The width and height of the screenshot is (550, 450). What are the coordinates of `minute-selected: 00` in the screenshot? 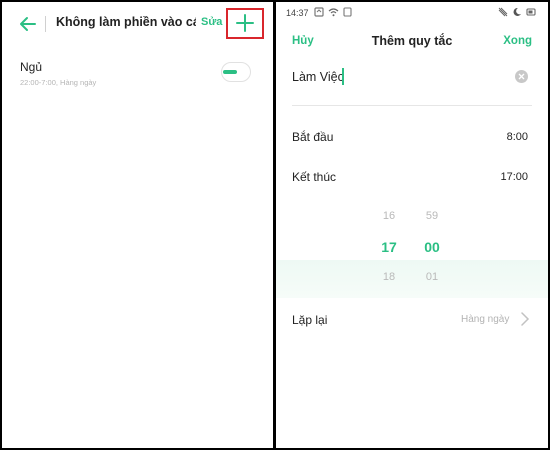 It's located at (432, 247).